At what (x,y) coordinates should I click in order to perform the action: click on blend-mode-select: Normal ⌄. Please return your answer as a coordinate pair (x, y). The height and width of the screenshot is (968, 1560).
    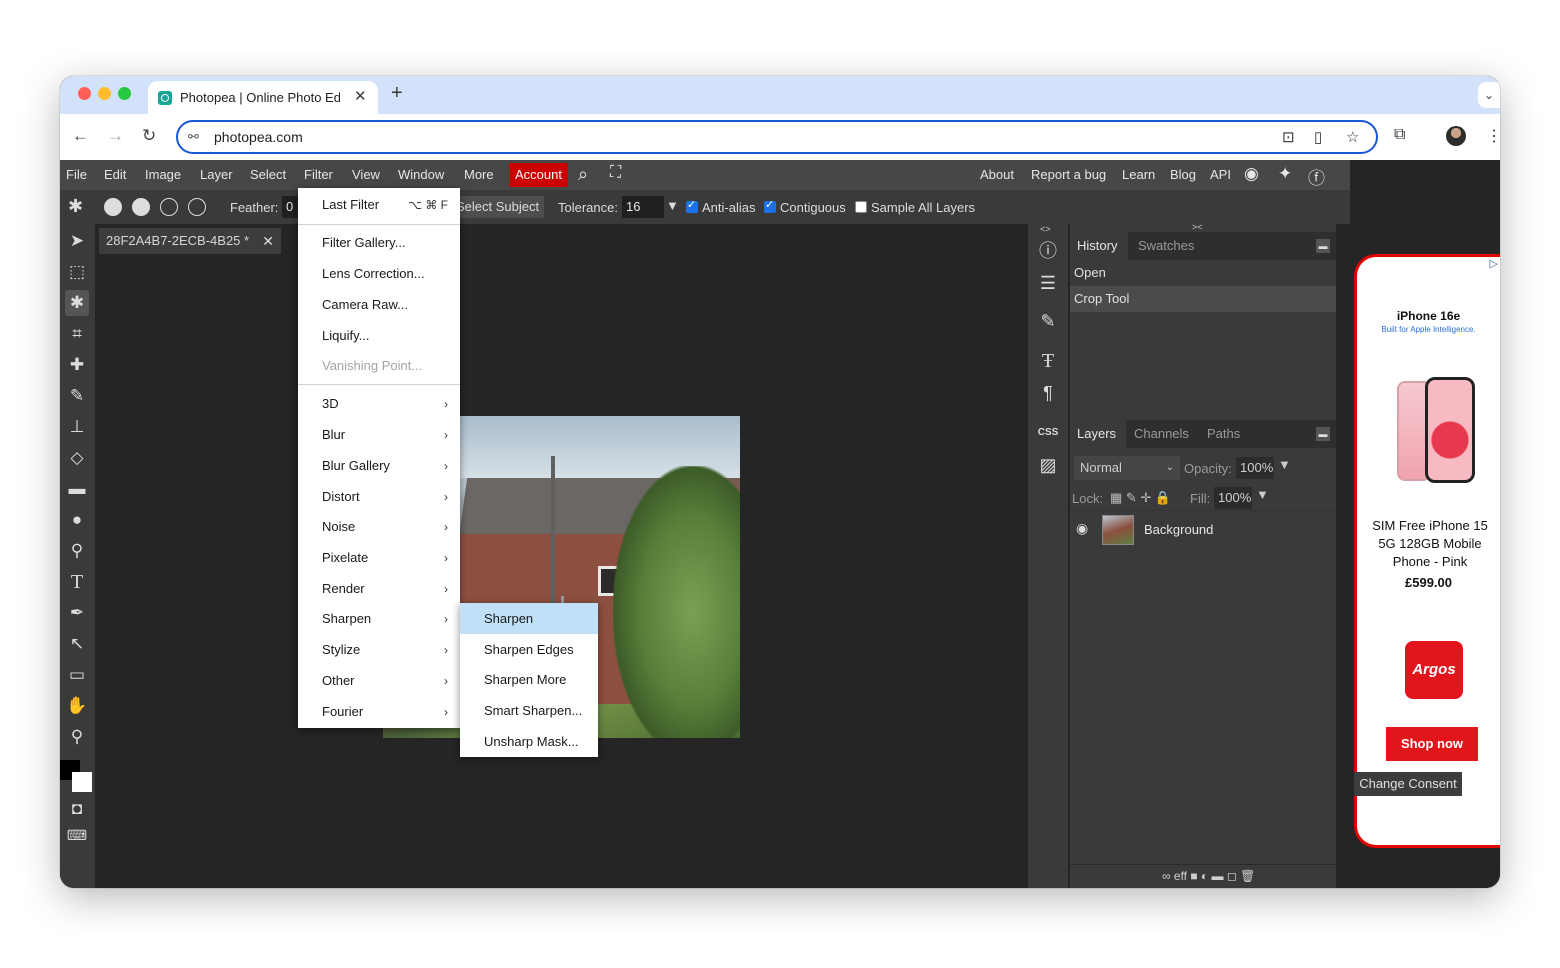
    Looking at the image, I should click on (1127, 468).